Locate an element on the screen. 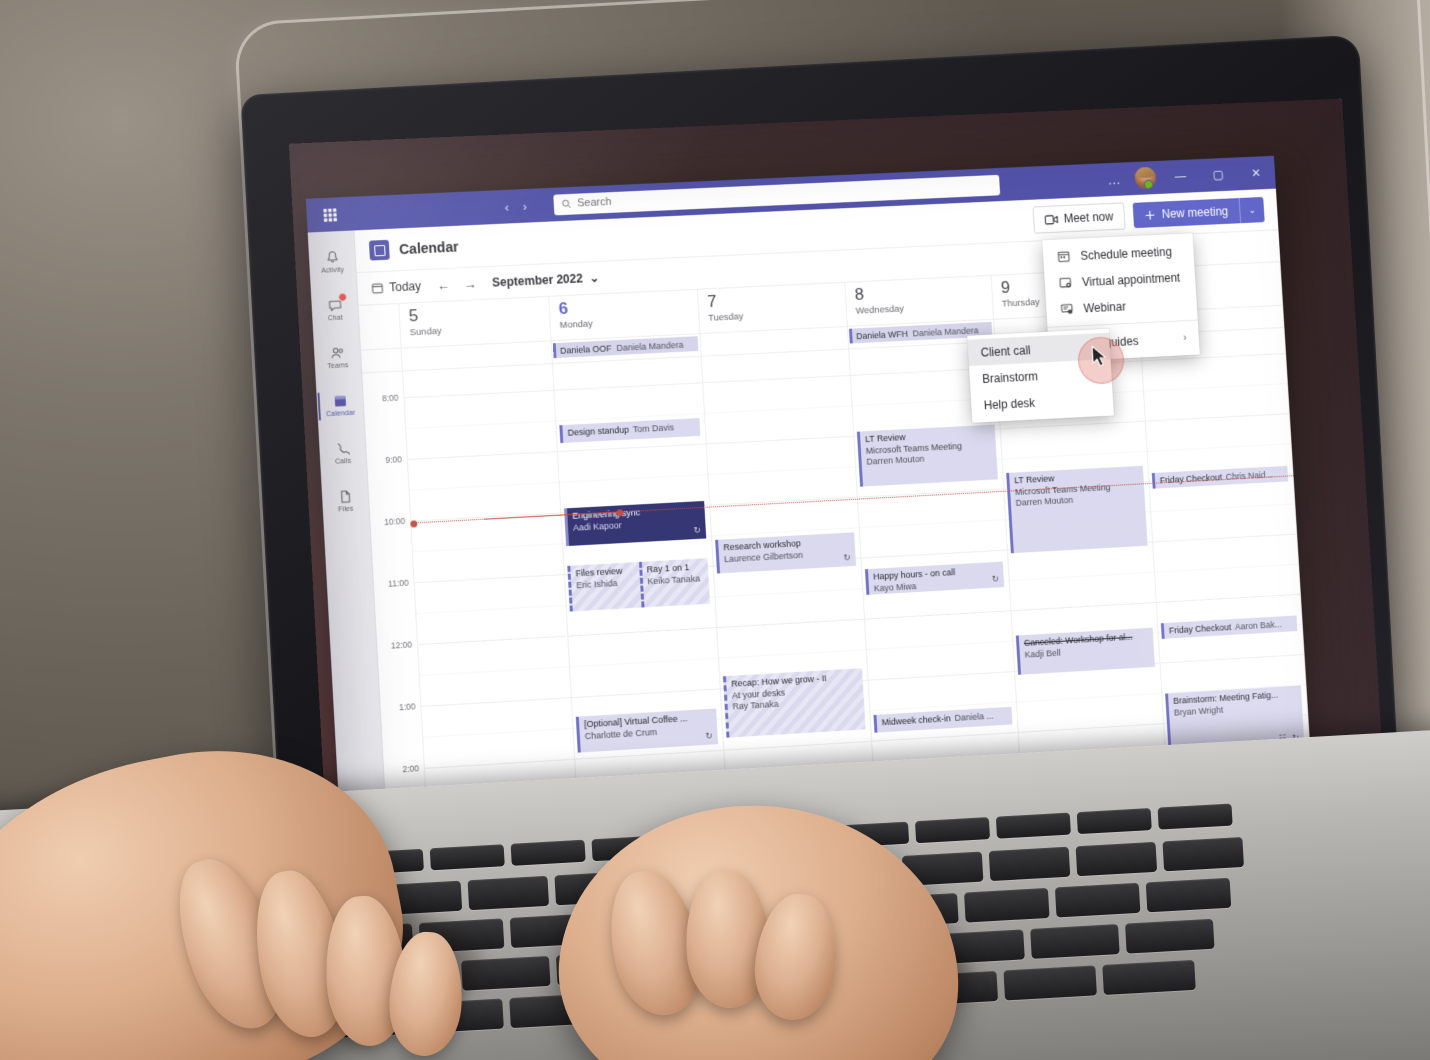 The image size is (1430, 1060). today-button: Today is located at coordinates (396, 287).